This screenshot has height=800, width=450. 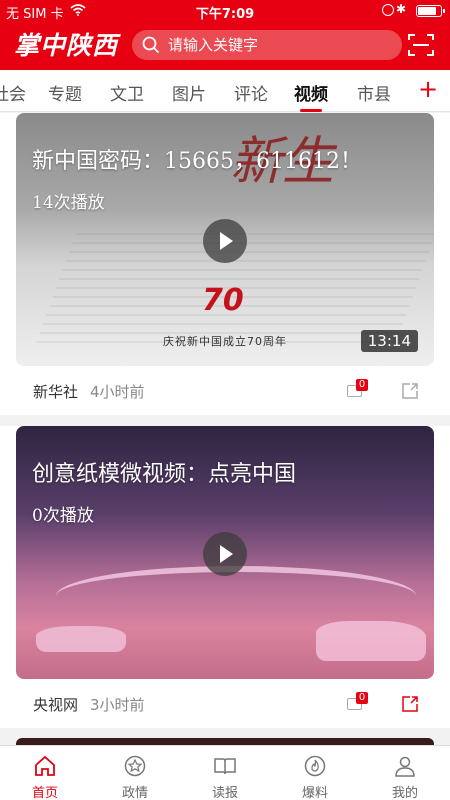 What do you see at coordinates (224, 793) in the screenshot?
I see `nav-label: 读报` at bounding box center [224, 793].